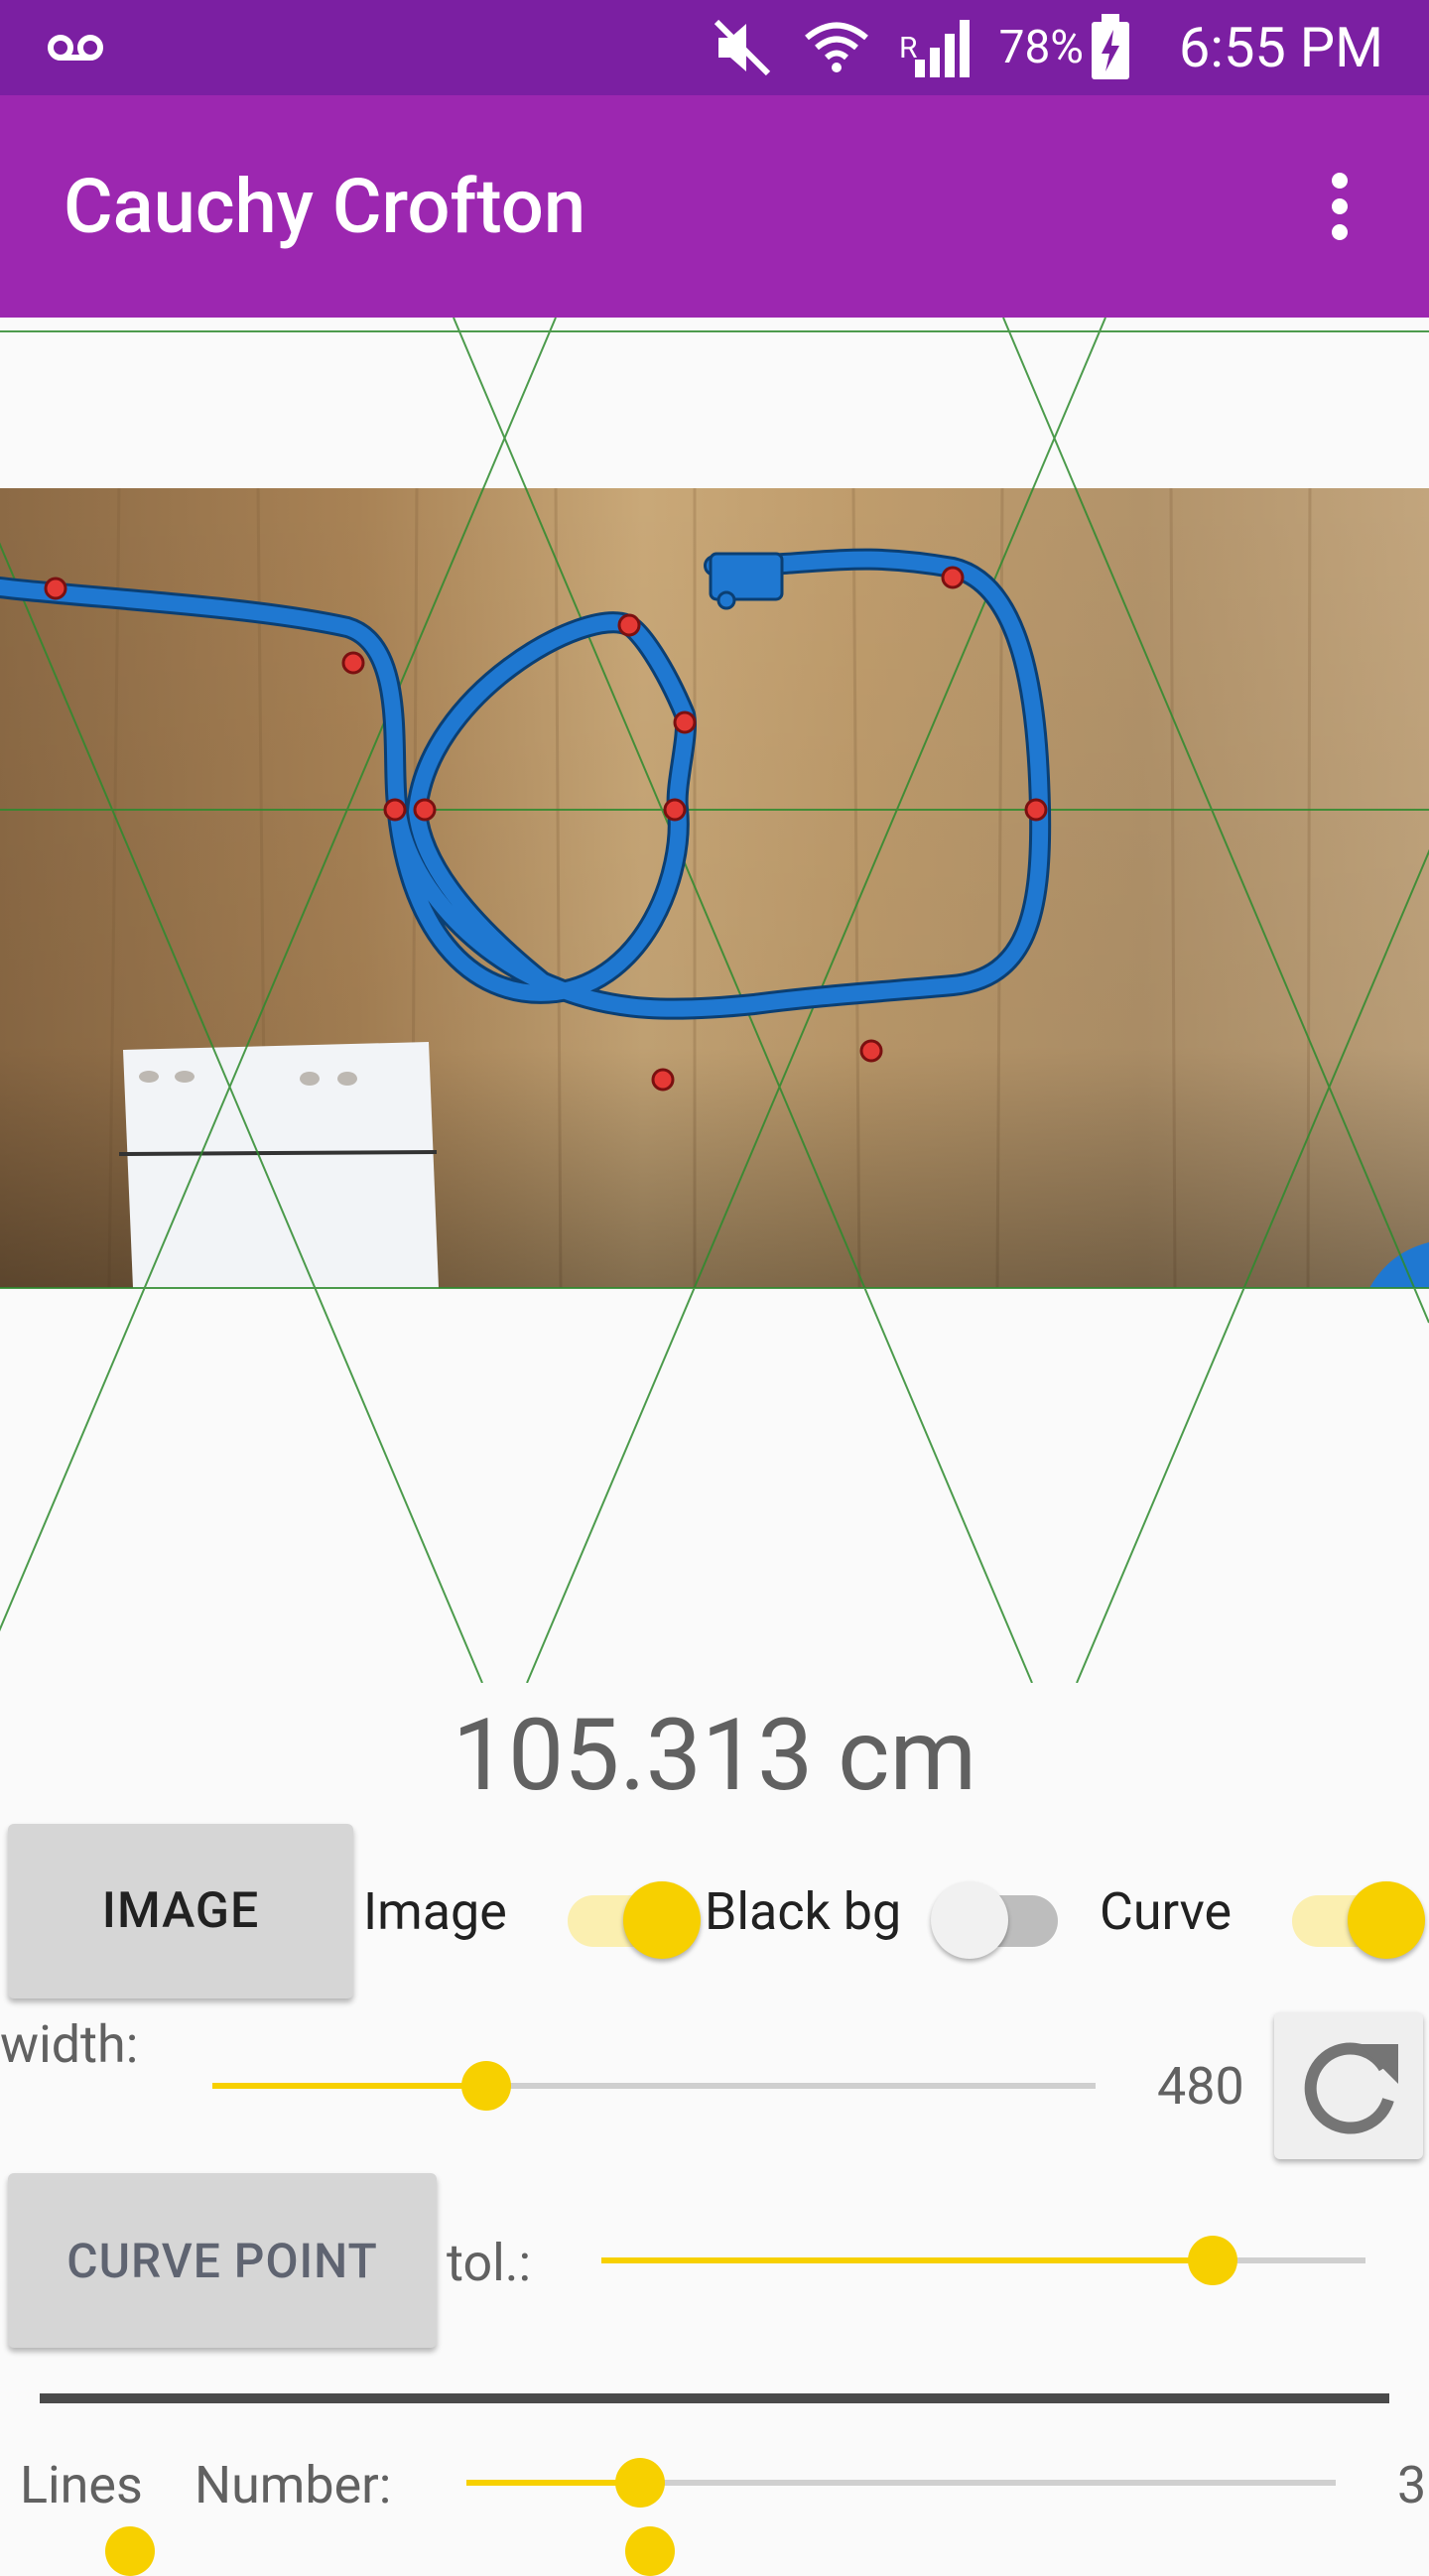 This screenshot has width=1429, height=2576. I want to click on image-button: IMAGE, so click(180, 1911).